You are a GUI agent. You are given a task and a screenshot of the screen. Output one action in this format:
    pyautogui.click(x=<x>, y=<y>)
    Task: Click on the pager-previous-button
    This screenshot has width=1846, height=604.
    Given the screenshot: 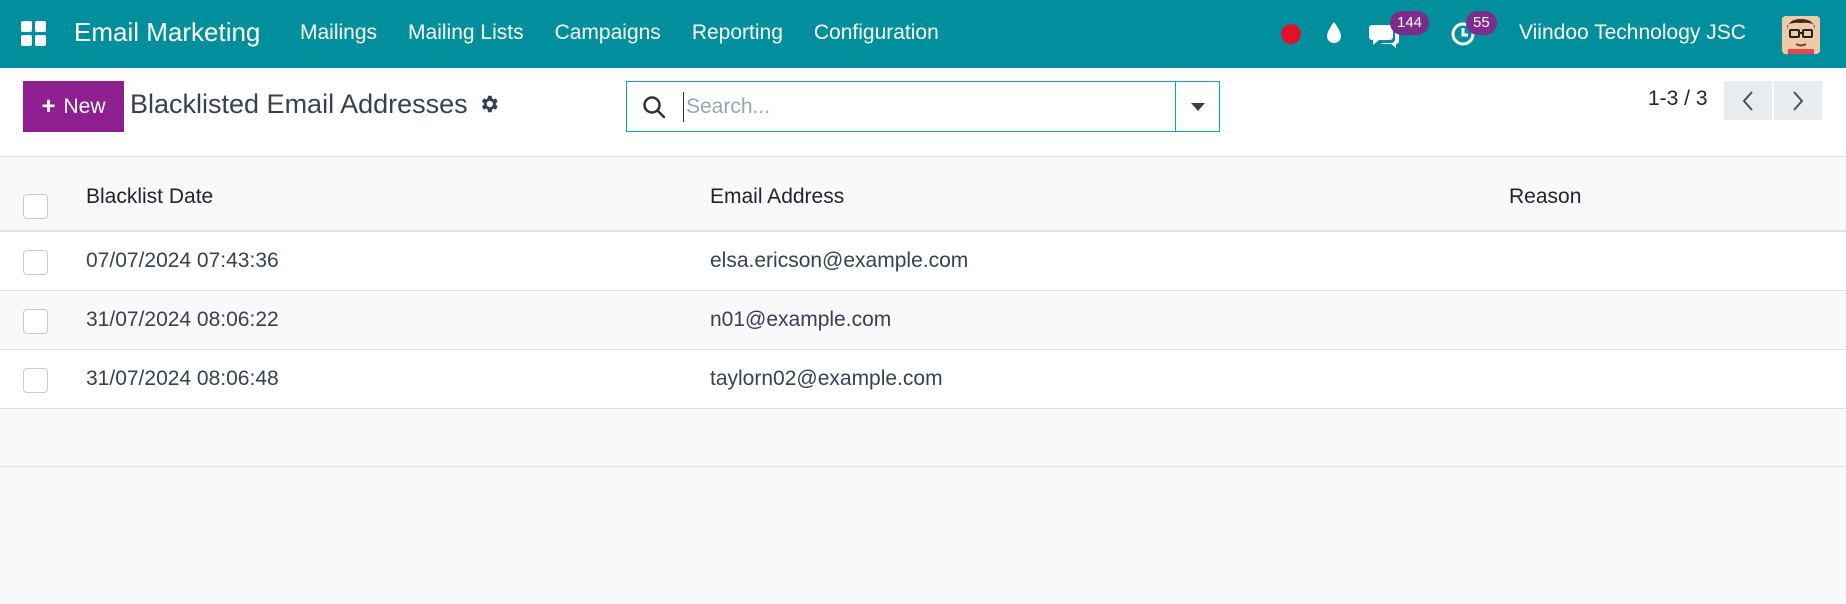 What is the action you would take?
    pyautogui.click(x=1748, y=100)
    